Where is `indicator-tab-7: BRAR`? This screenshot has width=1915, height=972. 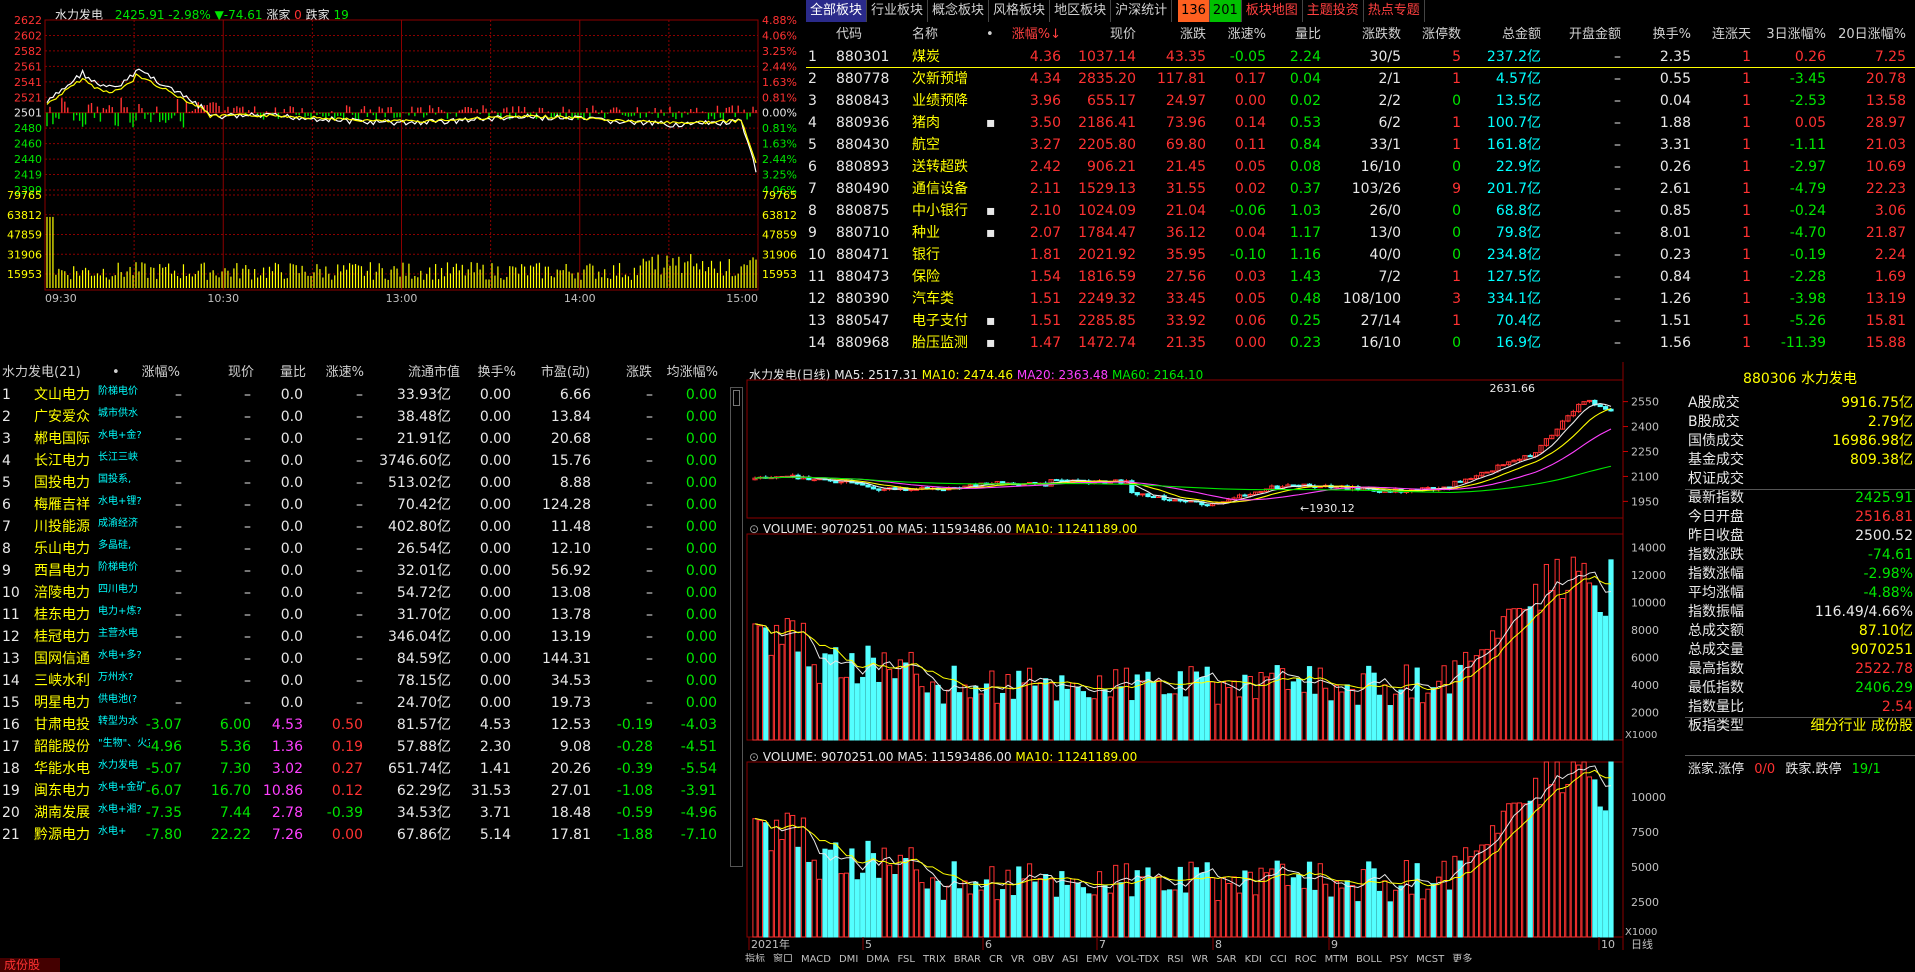
indicator-tab-7: BRAR is located at coordinates (967, 958).